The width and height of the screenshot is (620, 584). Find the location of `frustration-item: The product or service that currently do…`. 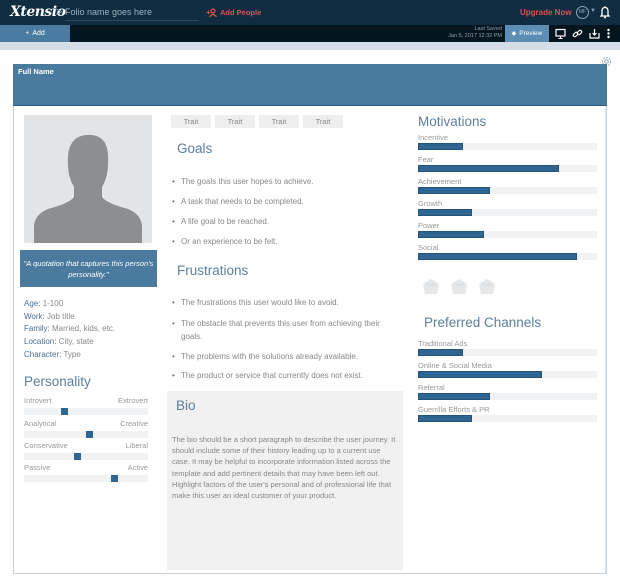

frustration-item: The product or service that currently do… is located at coordinates (287, 376).